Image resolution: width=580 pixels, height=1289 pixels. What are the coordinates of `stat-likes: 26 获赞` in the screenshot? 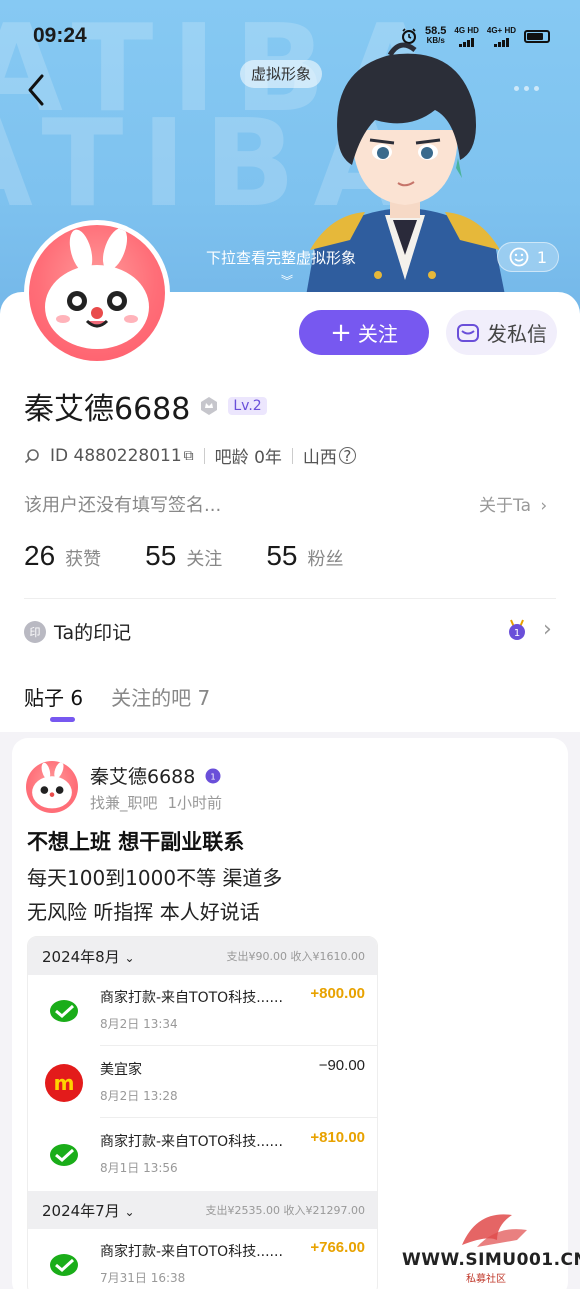 It's located at (62, 556).